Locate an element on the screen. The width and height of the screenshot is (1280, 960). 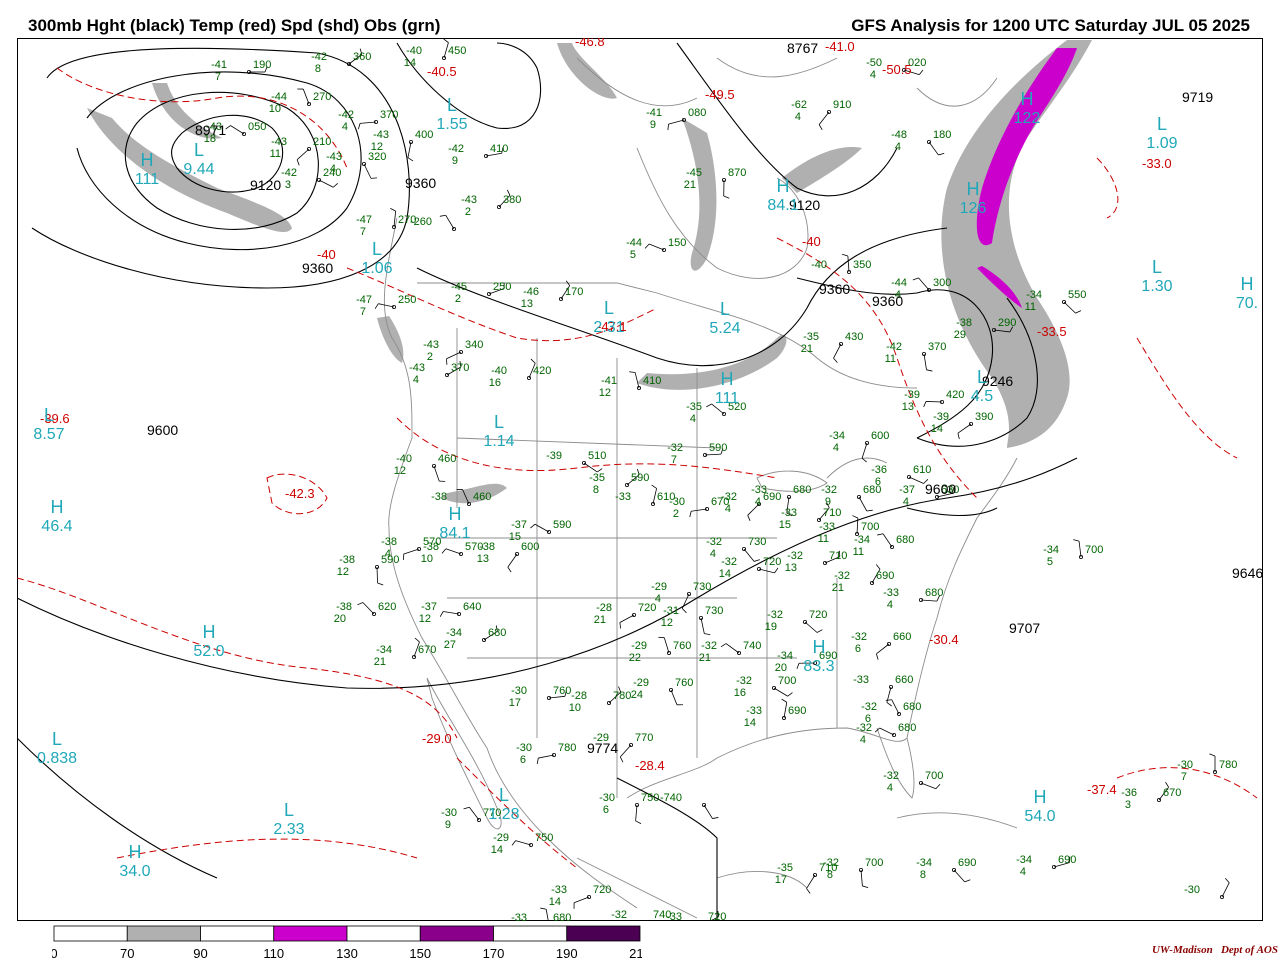
ob-height: 460 is located at coordinates (482, 497).